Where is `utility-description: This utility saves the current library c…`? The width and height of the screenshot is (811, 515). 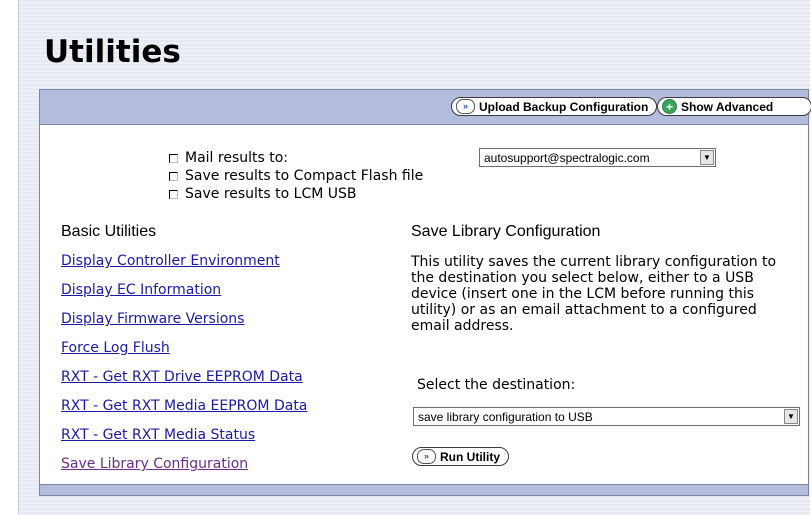
utility-description: This utility saves the current library c… is located at coordinates (594, 294).